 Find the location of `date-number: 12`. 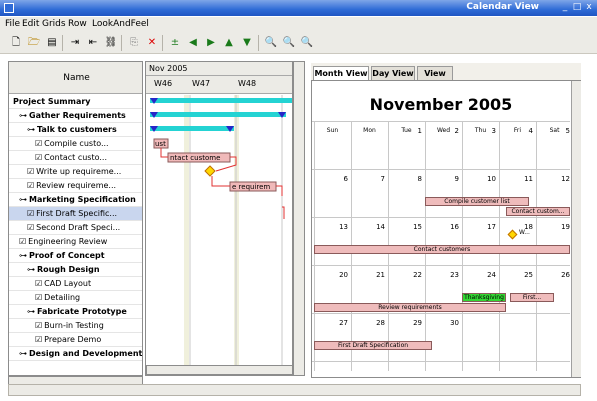

date-number: 12 is located at coordinates (565, 179).